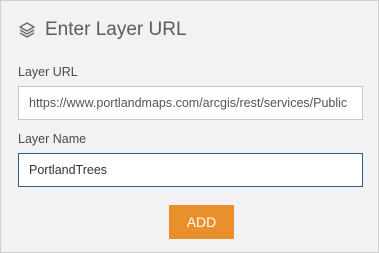 The height and width of the screenshot is (253, 379). Describe the element at coordinates (52, 139) in the screenshot. I see `layer-name-label: Layer Name` at that location.